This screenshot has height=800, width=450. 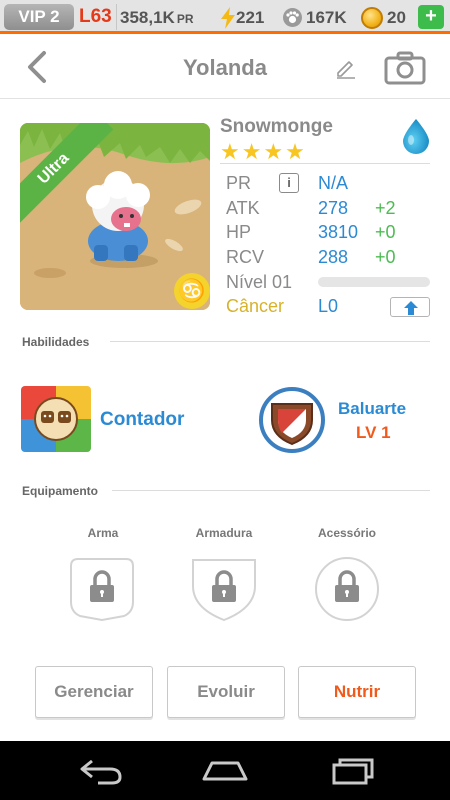 I want to click on stat-label-hp: HP, so click(x=239, y=232).